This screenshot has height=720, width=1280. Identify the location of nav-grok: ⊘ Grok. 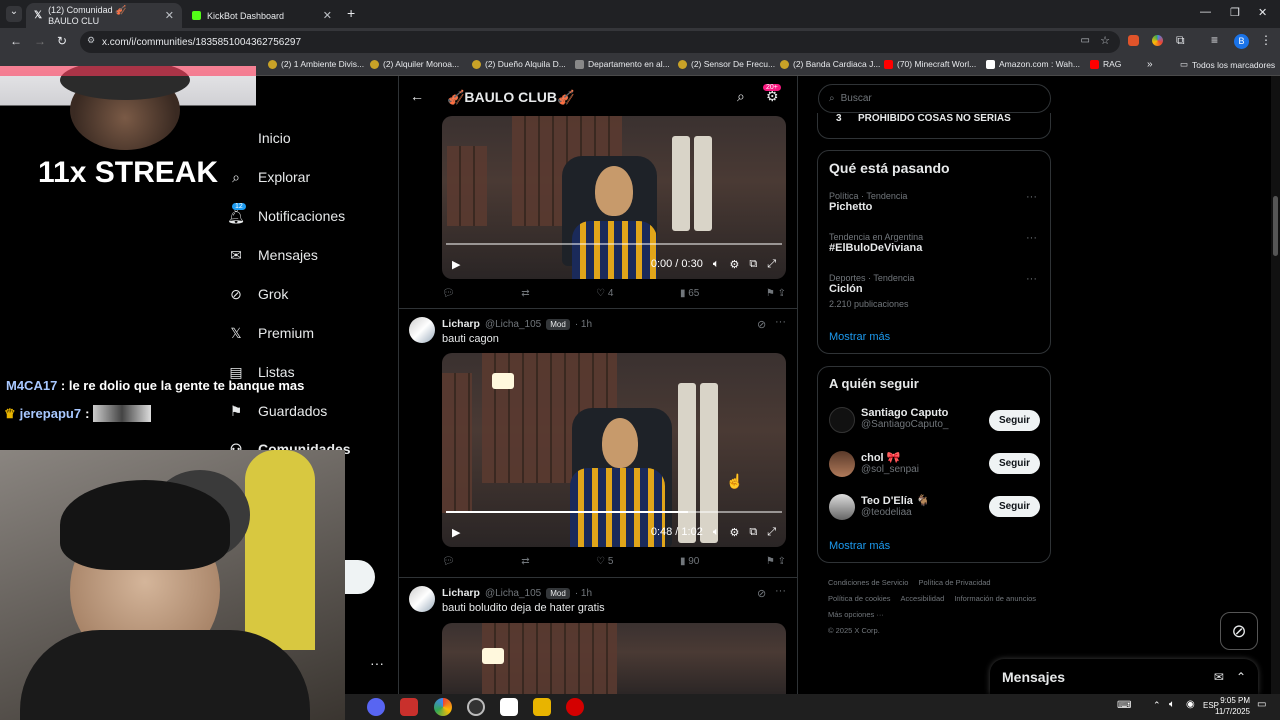
(258, 294).